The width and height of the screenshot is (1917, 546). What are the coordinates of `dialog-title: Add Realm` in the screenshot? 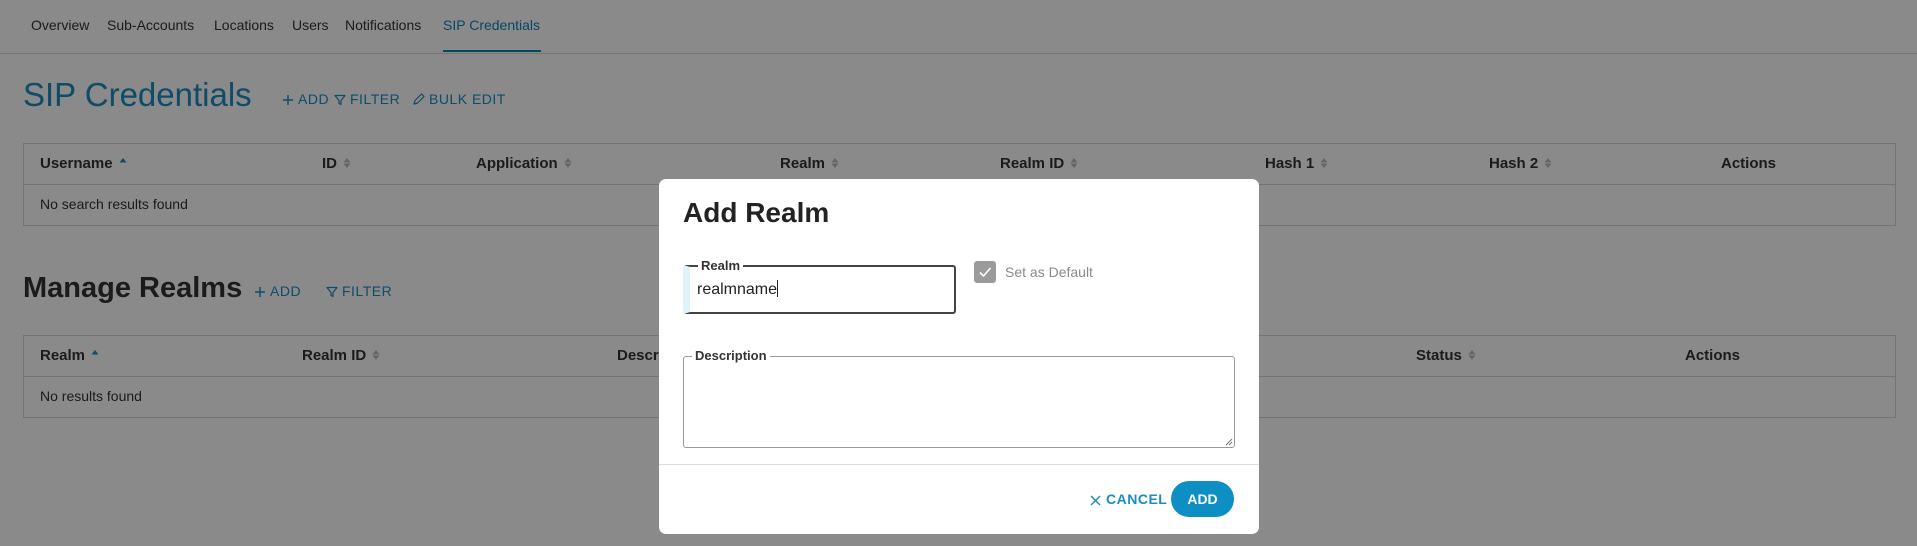 It's located at (756, 212).